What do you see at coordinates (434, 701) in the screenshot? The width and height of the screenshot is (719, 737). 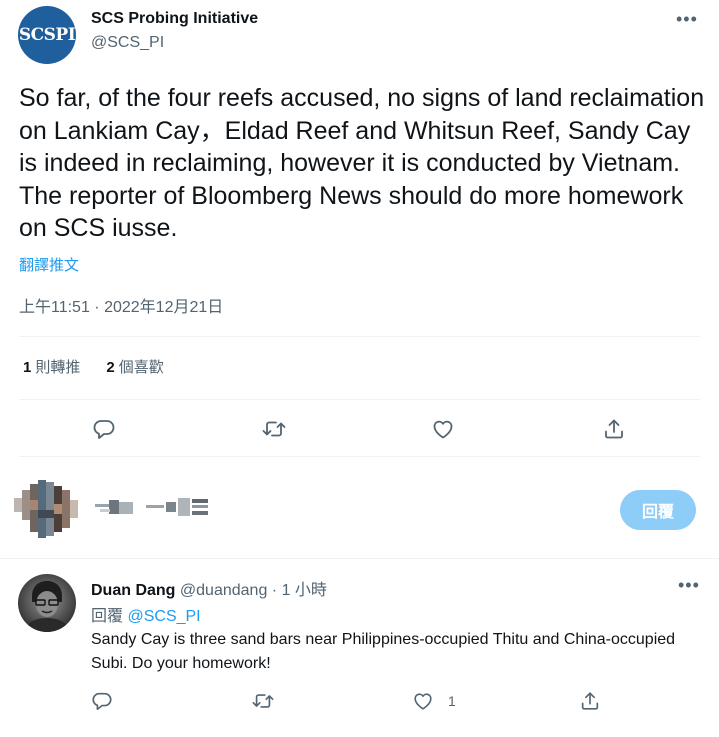 I see `reply-like-button: 1` at bounding box center [434, 701].